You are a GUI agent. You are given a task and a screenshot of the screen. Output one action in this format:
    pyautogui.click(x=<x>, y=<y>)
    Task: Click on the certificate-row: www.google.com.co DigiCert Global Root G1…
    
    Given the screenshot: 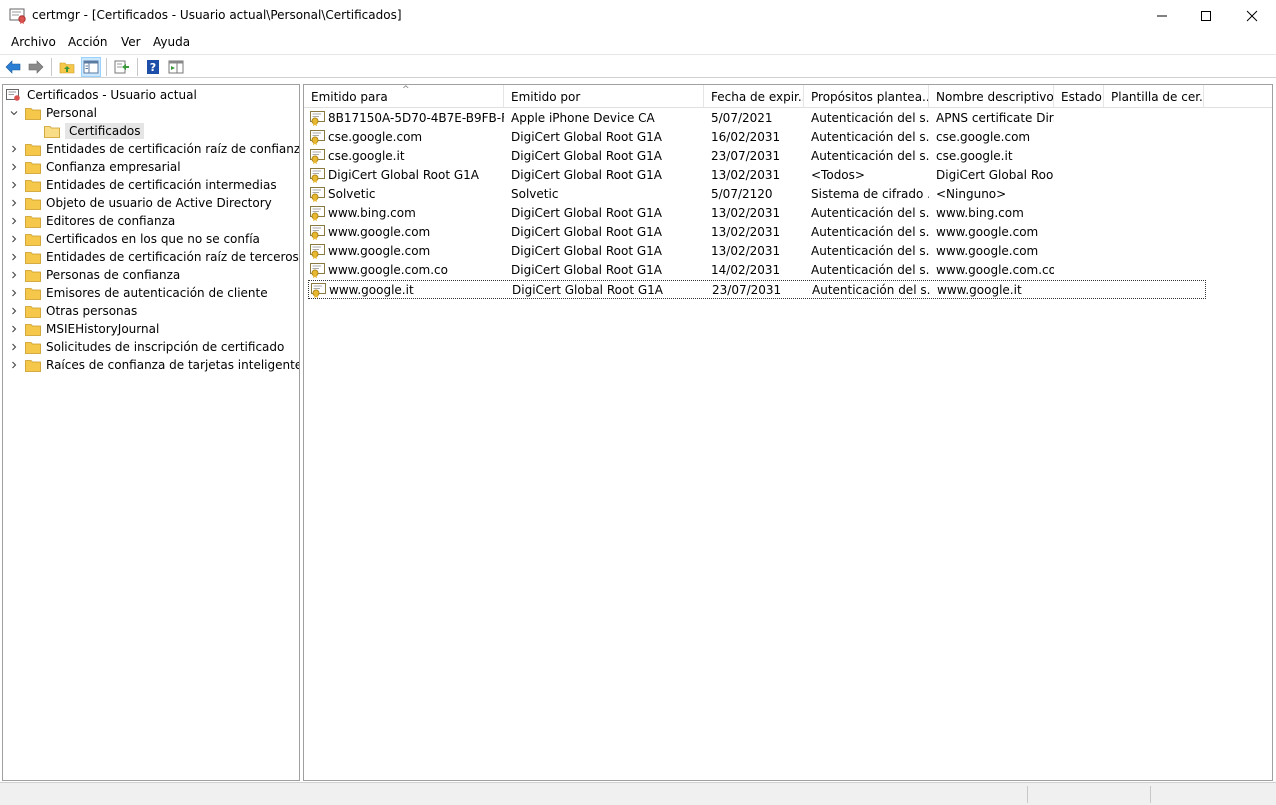 What is the action you would take?
    pyautogui.click(x=757, y=270)
    